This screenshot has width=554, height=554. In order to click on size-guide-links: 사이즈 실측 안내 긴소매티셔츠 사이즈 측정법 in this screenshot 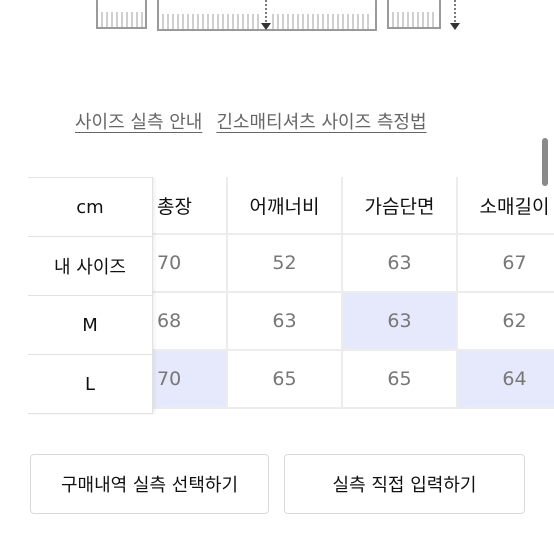, I will do `click(251, 121)`.